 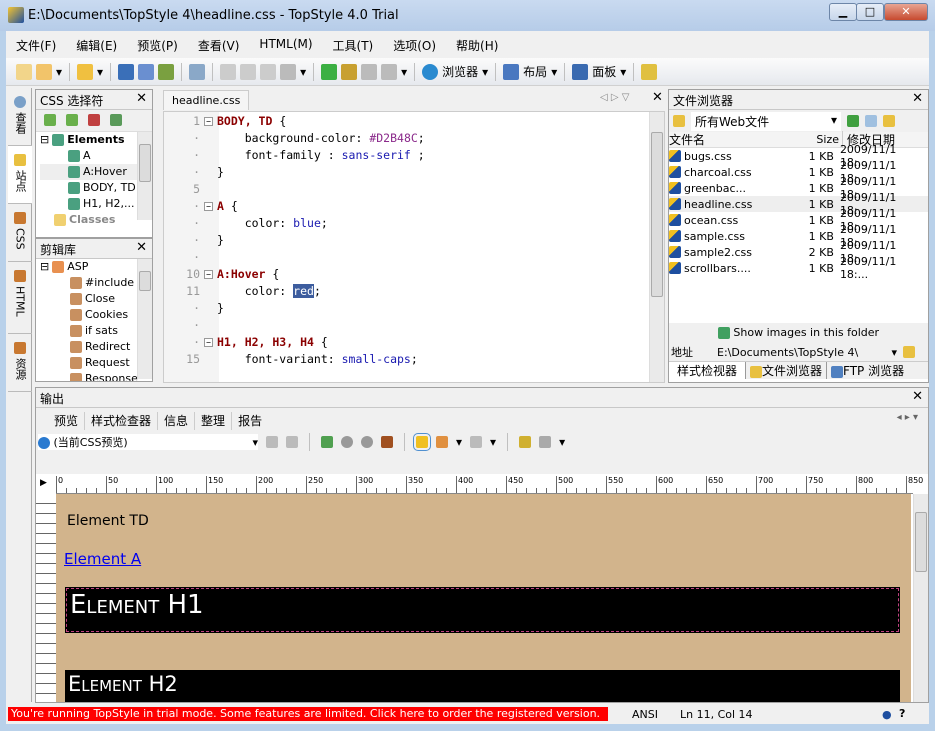 I want to click on tree-item: A:Hover, so click(x=96, y=172).